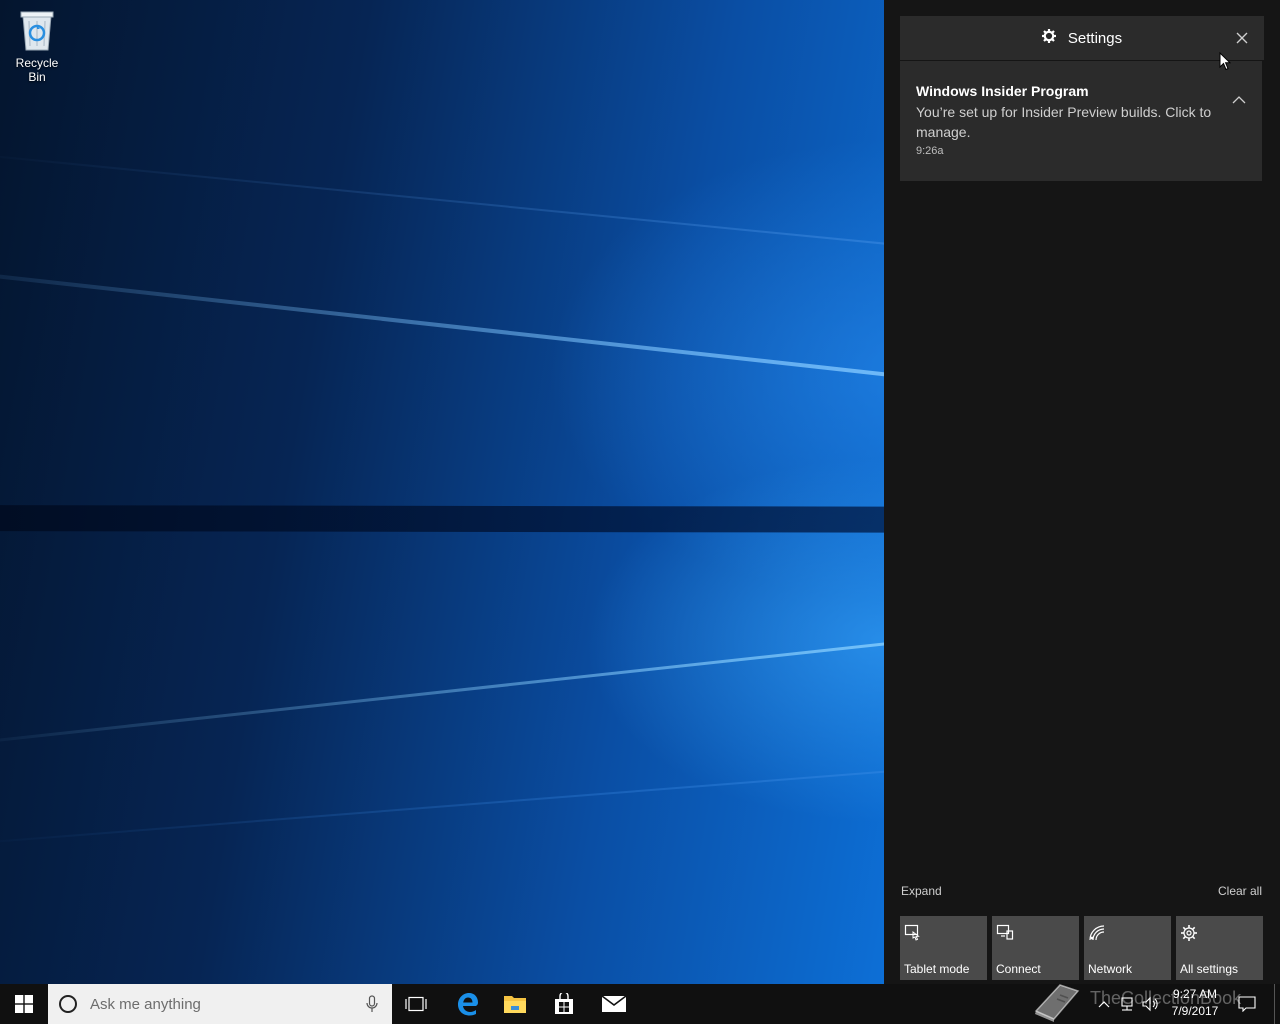 Image resolution: width=1280 pixels, height=1024 pixels. What do you see at coordinates (372, 1004) in the screenshot?
I see `microphone-icon` at bounding box center [372, 1004].